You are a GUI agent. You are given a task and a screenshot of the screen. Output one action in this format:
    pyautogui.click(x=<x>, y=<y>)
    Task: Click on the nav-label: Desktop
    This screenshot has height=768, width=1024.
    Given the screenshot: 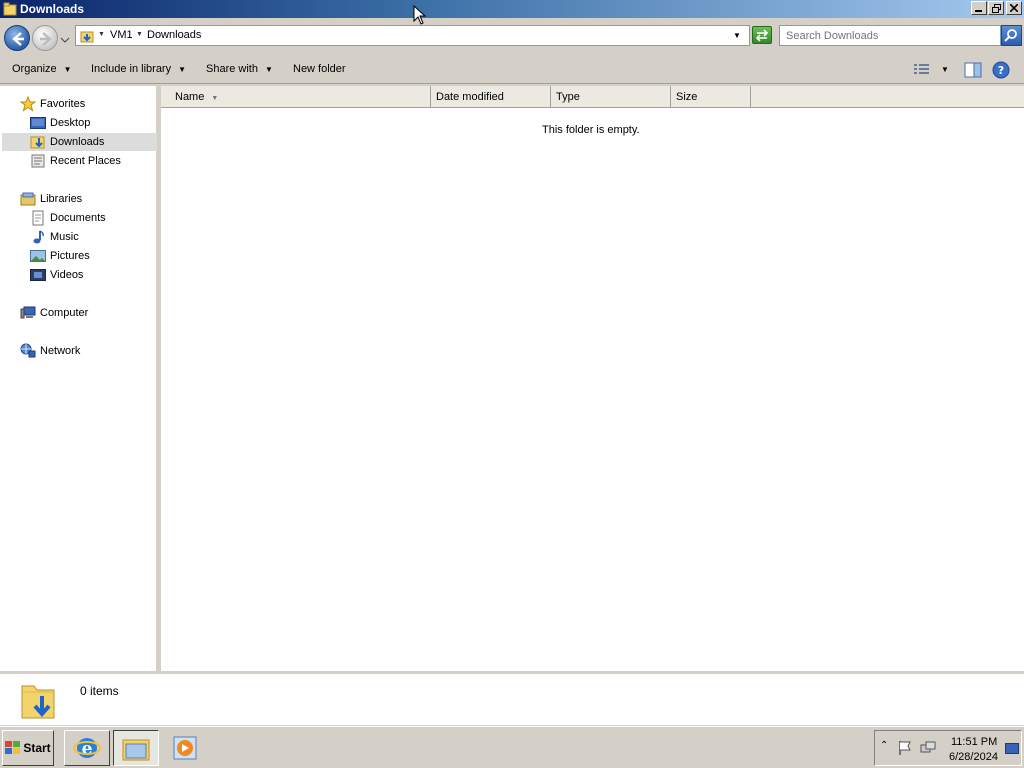 What is the action you would take?
    pyautogui.click(x=70, y=123)
    